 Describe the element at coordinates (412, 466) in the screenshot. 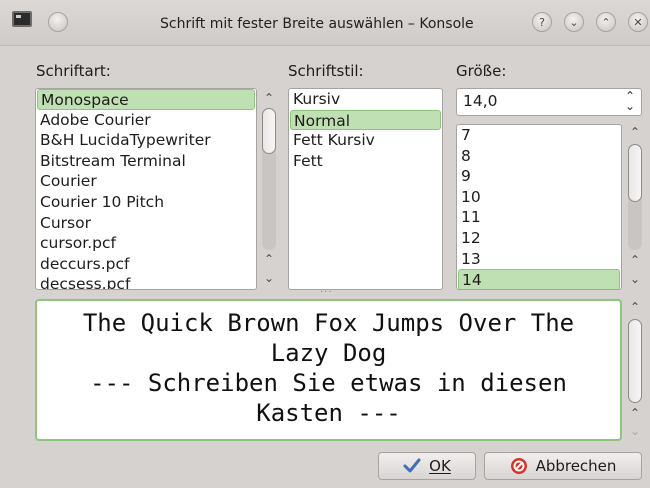

I see `checkmark-icon` at that location.